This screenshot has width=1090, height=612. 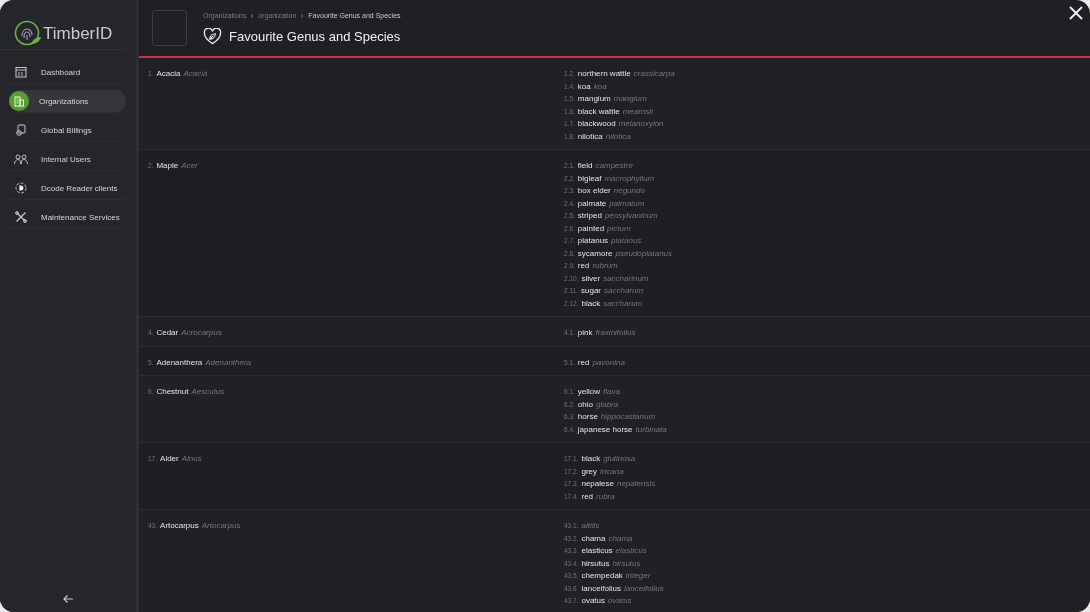 What do you see at coordinates (593, 538) in the screenshot?
I see `species-name: chama` at bounding box center [593, 538].